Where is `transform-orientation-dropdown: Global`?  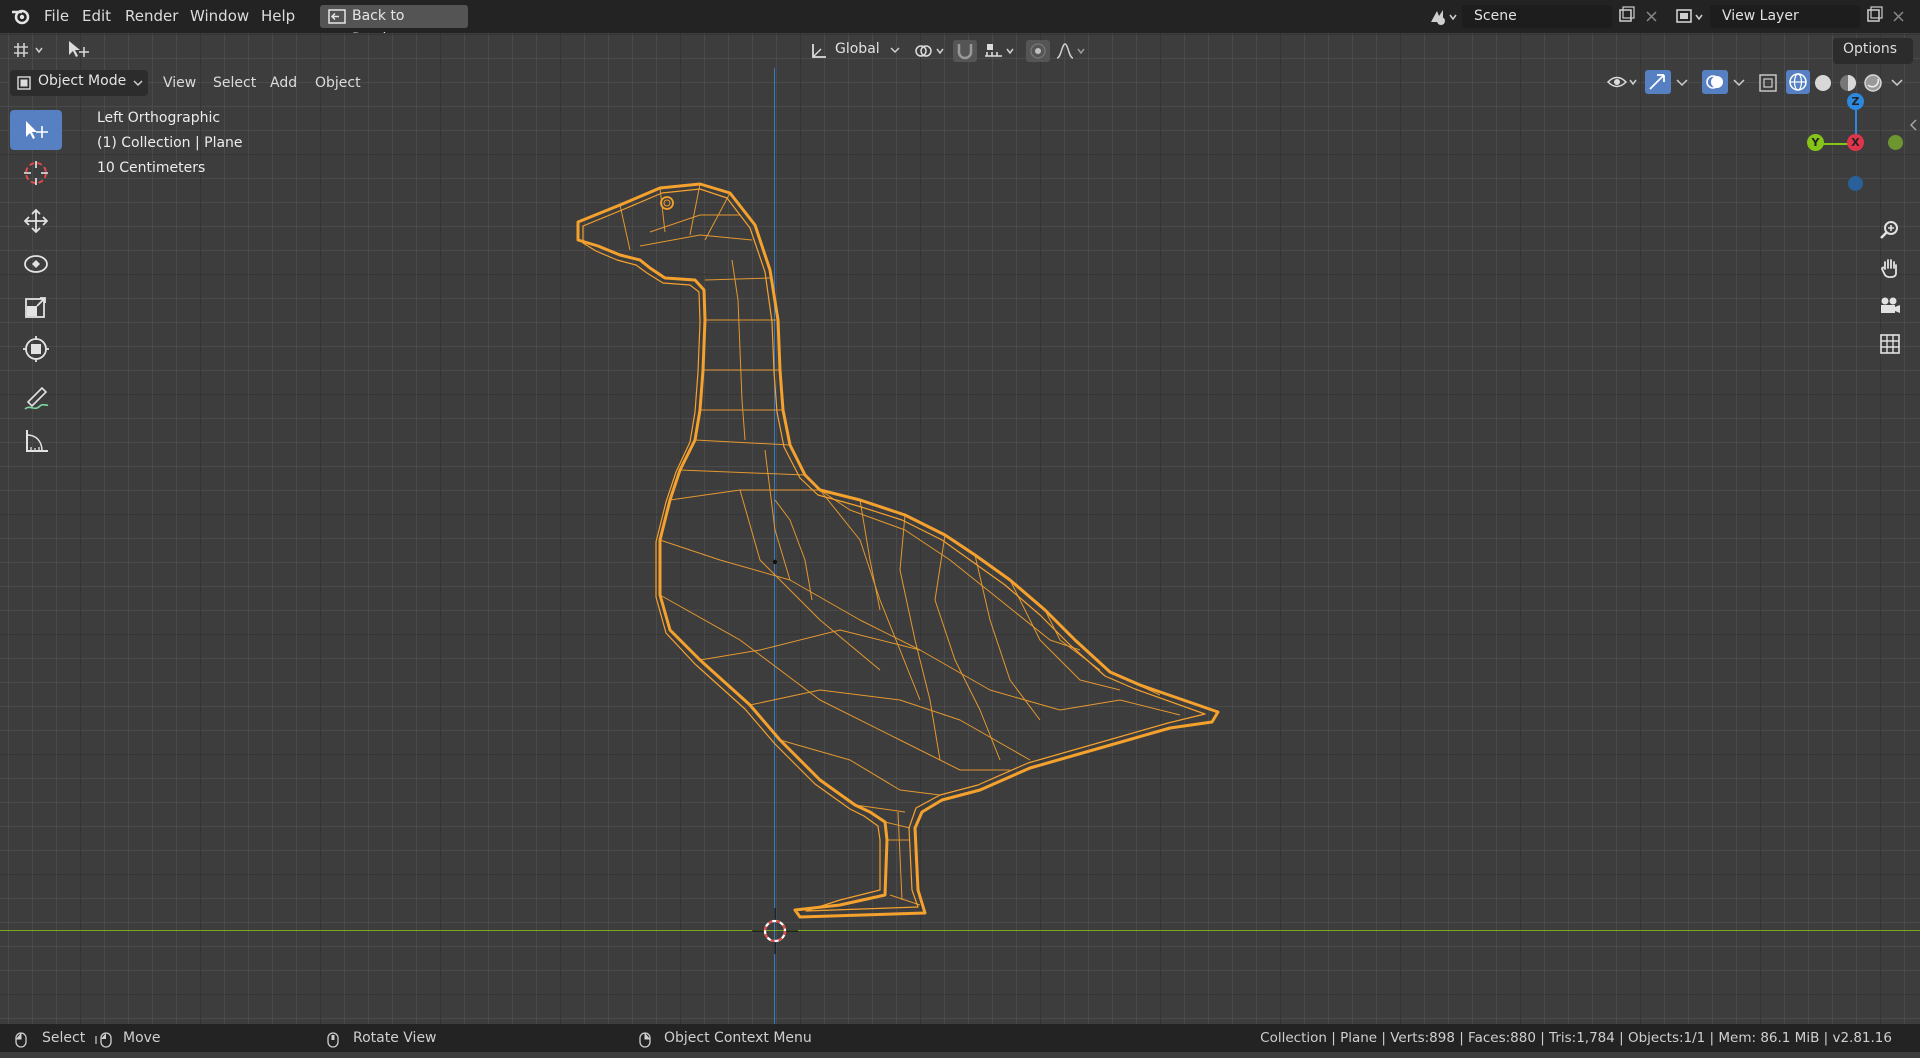 transform-orientation-dropdown: Global is located at coordinates (854, 51).